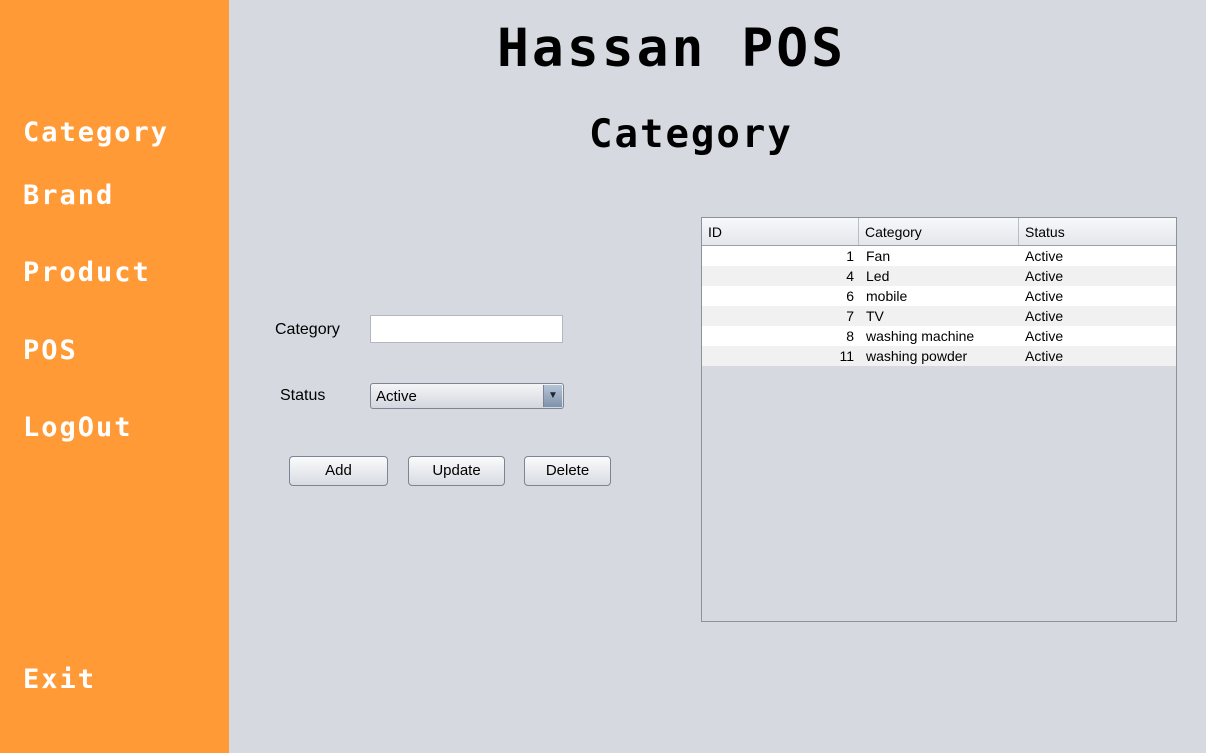  I want to click on table-header: ID Category Status, so click(939, 232).